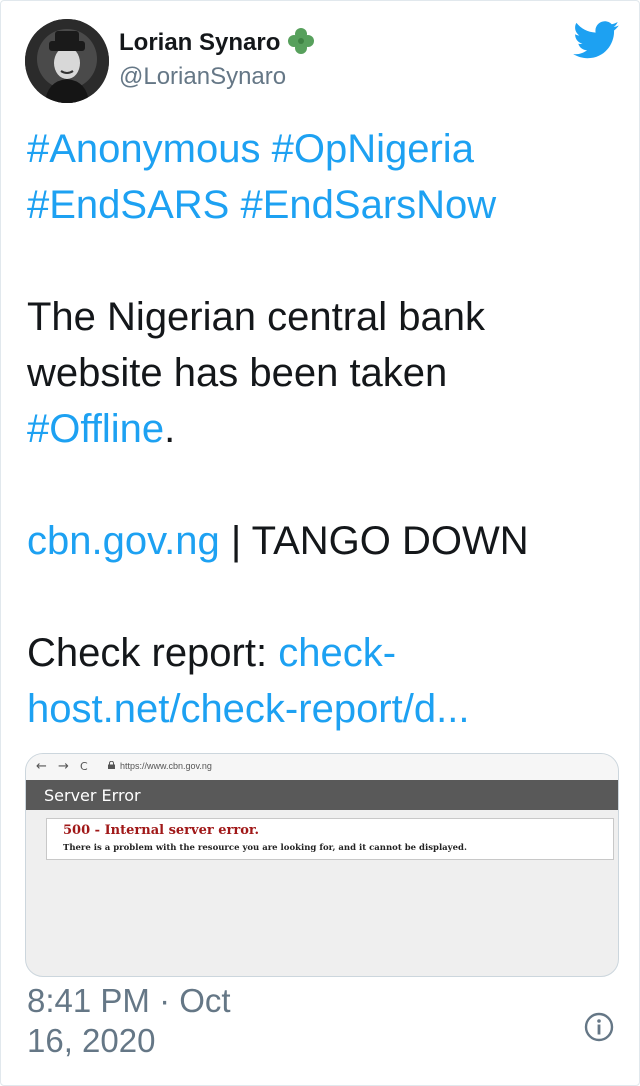 The image size is (640, 1086). What do you see at coordinates (111, 765) in the screenshot?
I see `lock-icon` at bounding box center [111, 765].